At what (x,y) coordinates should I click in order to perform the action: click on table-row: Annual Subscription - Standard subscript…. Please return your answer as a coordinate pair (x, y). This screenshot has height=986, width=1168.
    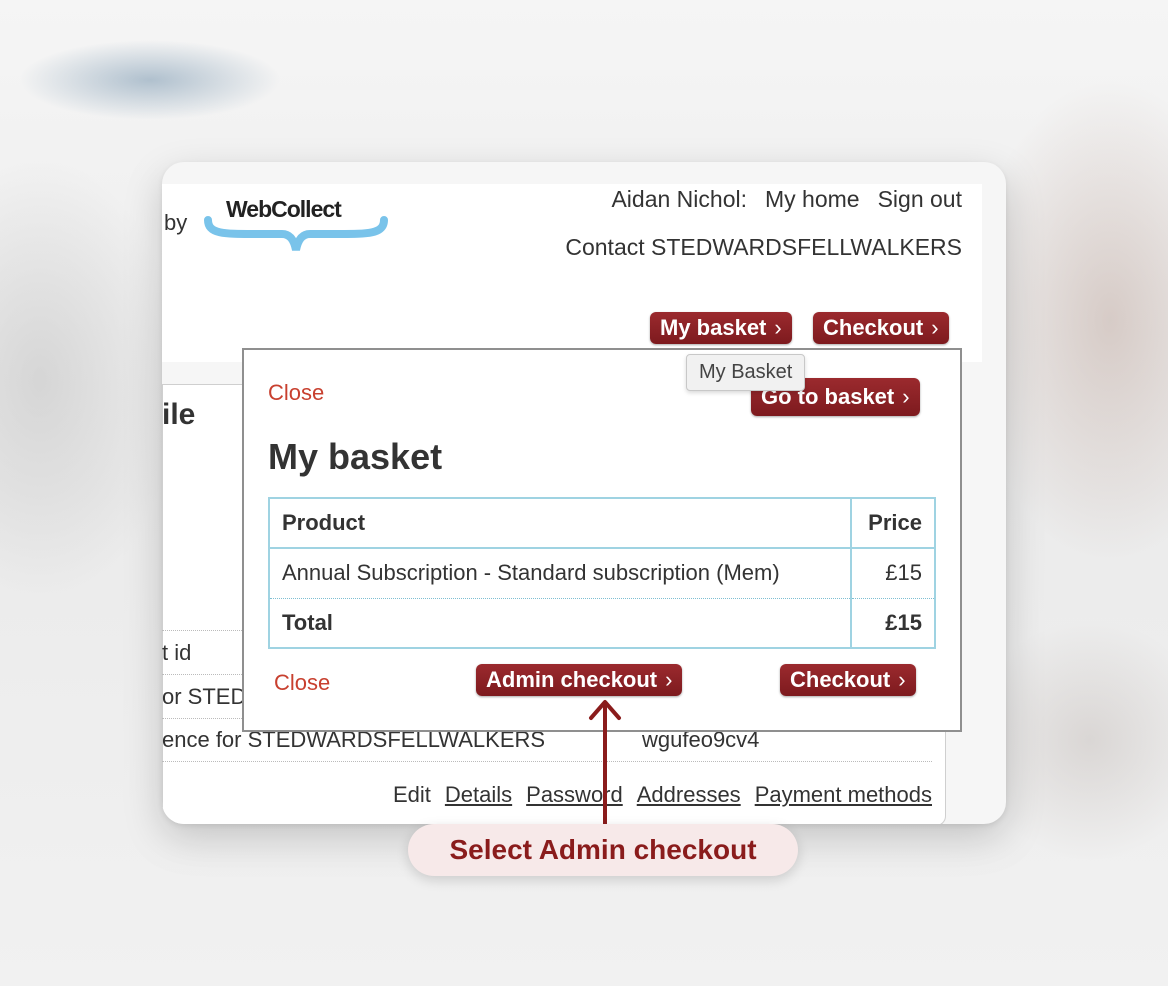
    Looking at the image, I should click on (602, 573).